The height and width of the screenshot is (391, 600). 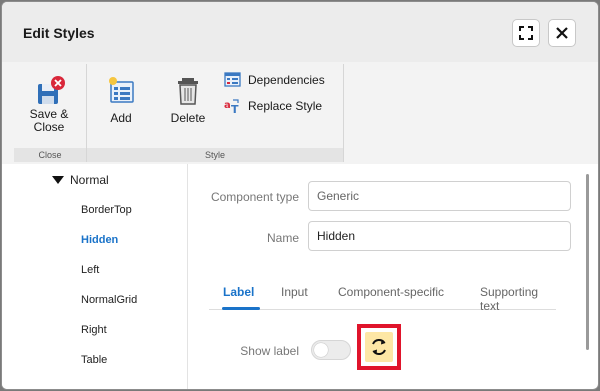 What do you see at coordinates (227, 105) in the screenshot?
I see `svg-text: a` at bounding box center [227, 105].